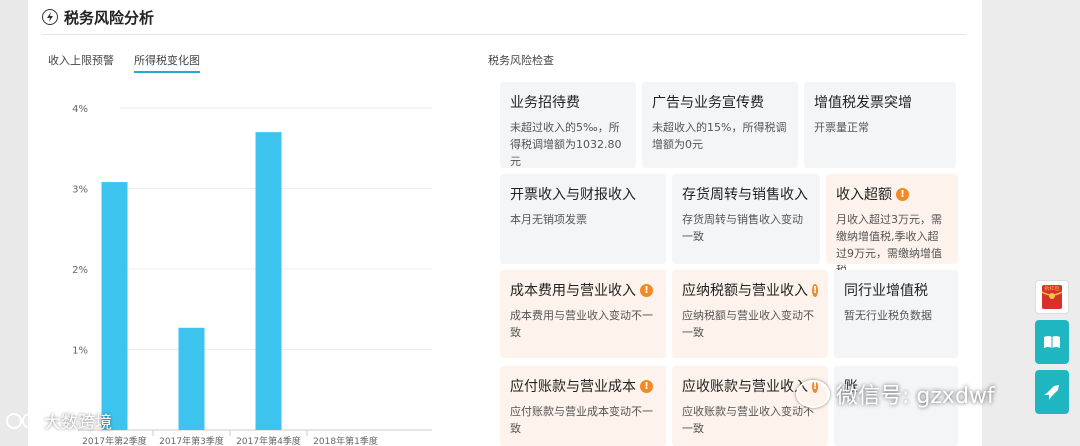  Describe the element at coordinates (863, 103) in the screenshot. I see `risk-card-title: 增值税发票突增` at that location.